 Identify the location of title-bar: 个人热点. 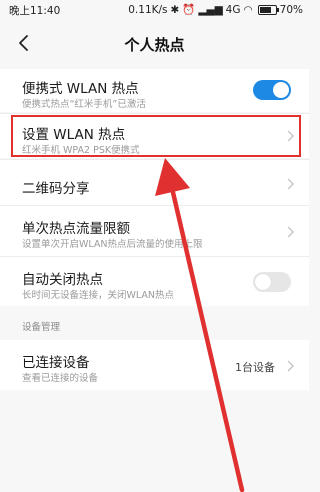
(154, 43).